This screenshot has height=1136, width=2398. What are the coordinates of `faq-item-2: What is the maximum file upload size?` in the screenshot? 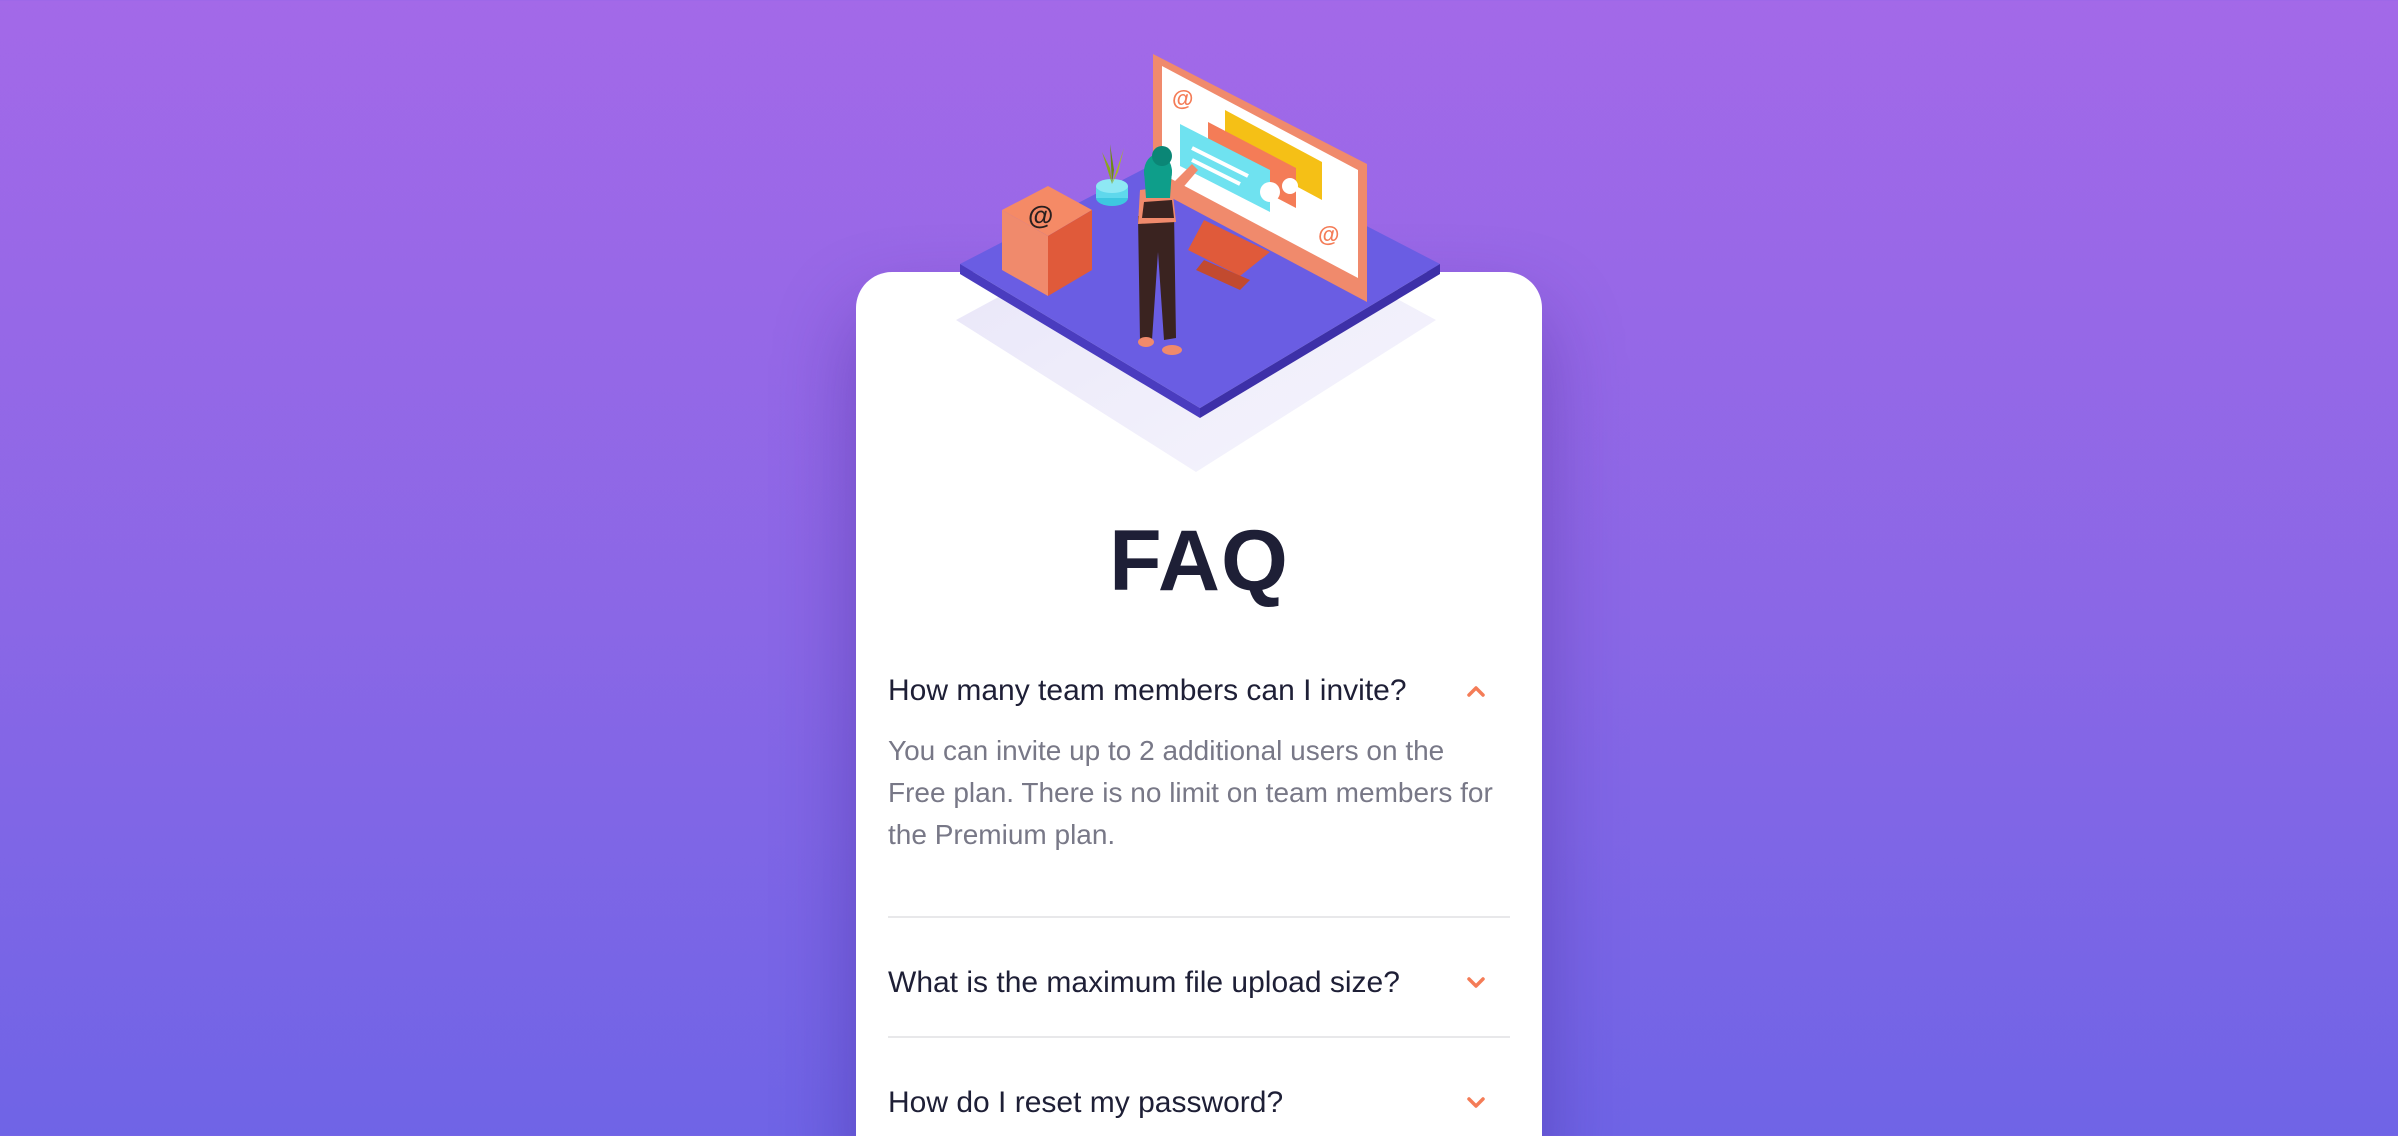 It's located at (1199, 983).